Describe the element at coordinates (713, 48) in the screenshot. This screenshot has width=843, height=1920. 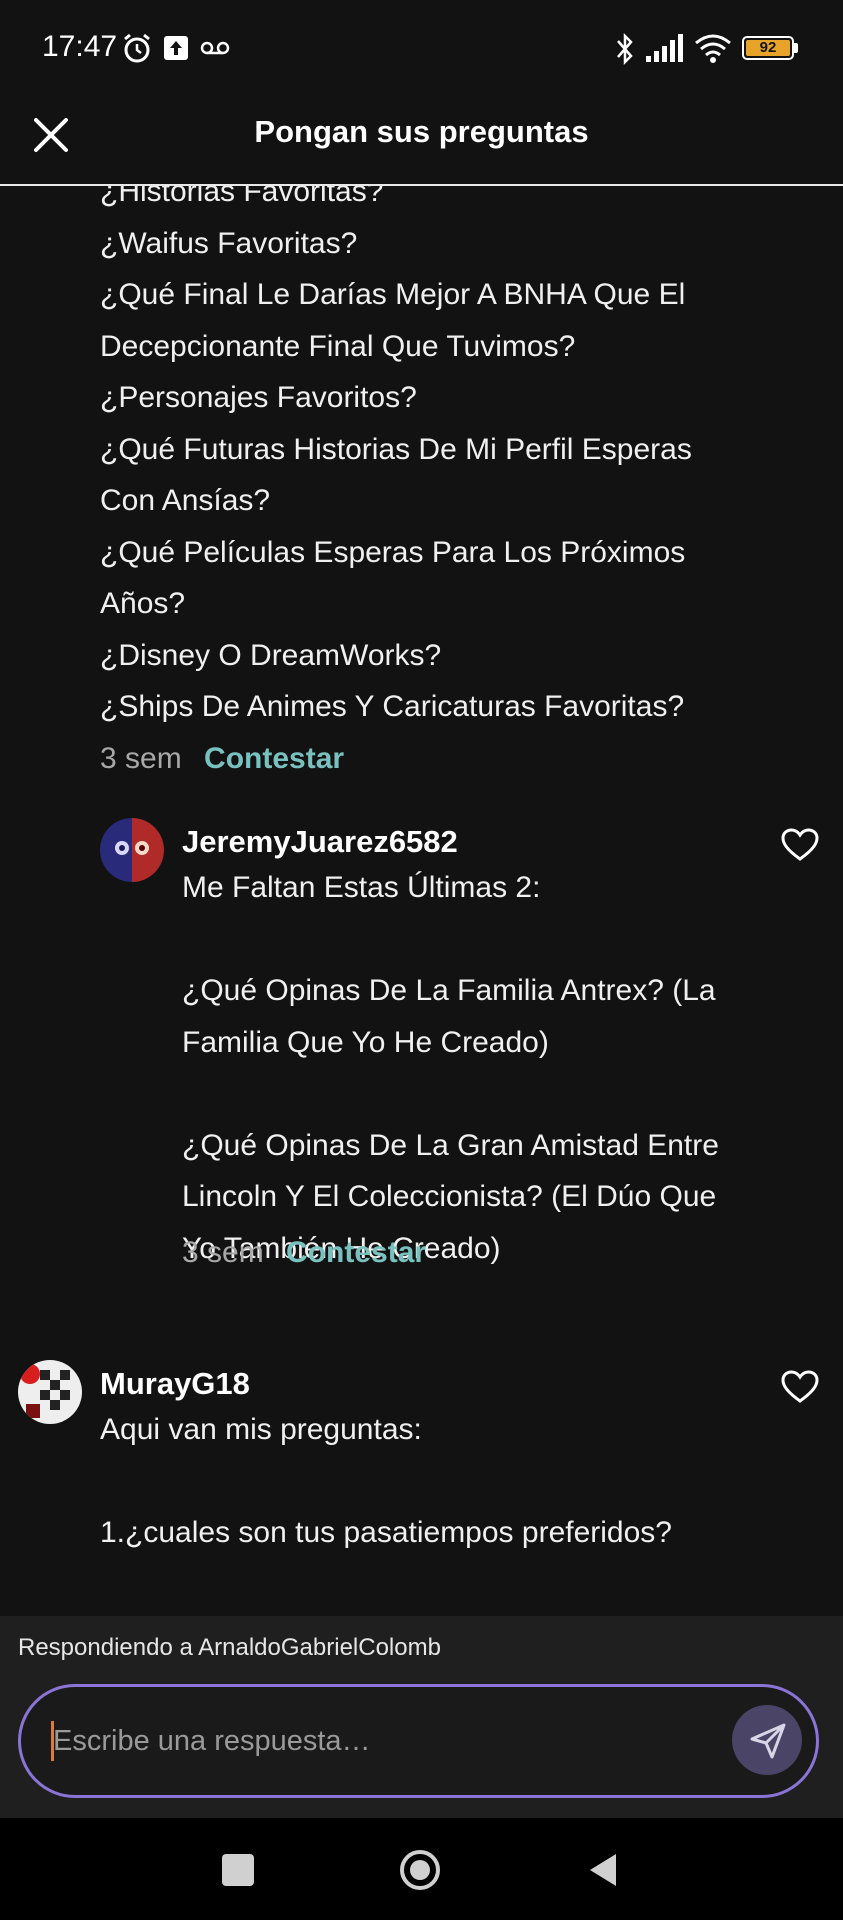
I see `wifi-icon` at that location.